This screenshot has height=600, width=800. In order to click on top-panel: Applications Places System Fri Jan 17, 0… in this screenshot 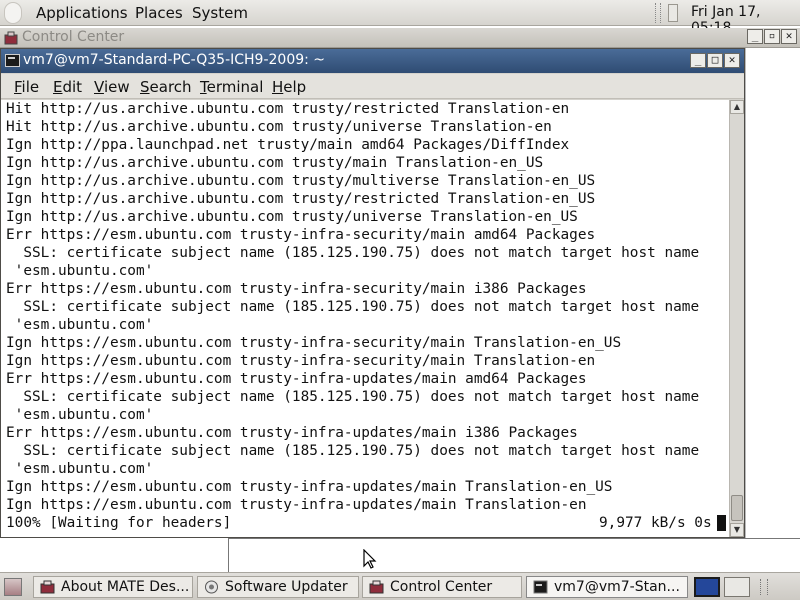, I will do `click(400, 18)`.